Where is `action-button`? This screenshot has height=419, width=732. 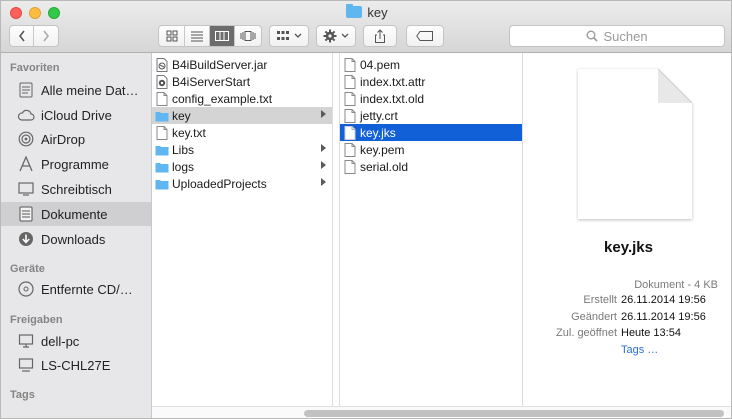 action-button is located at coordinates (336, 36).